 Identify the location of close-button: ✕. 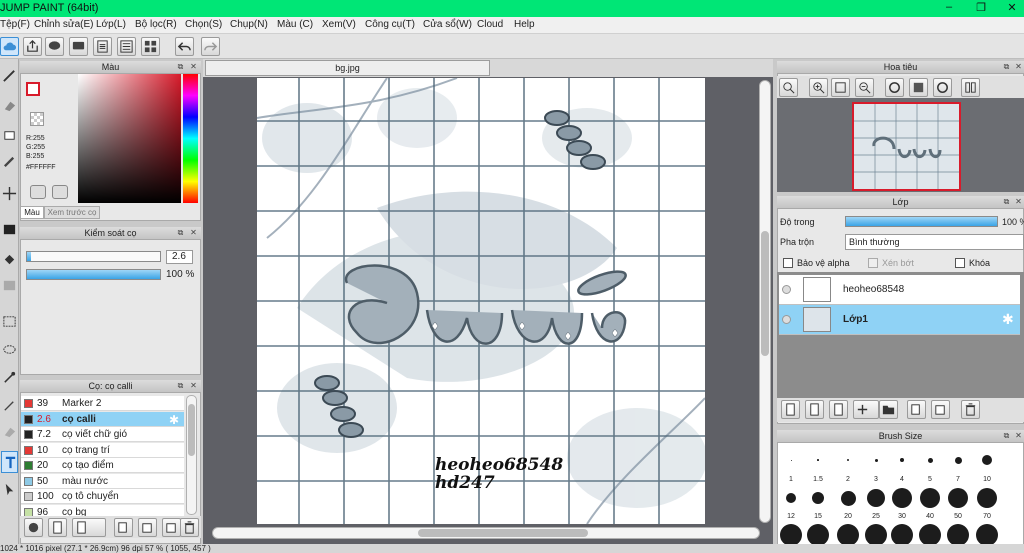
(1012, 8).